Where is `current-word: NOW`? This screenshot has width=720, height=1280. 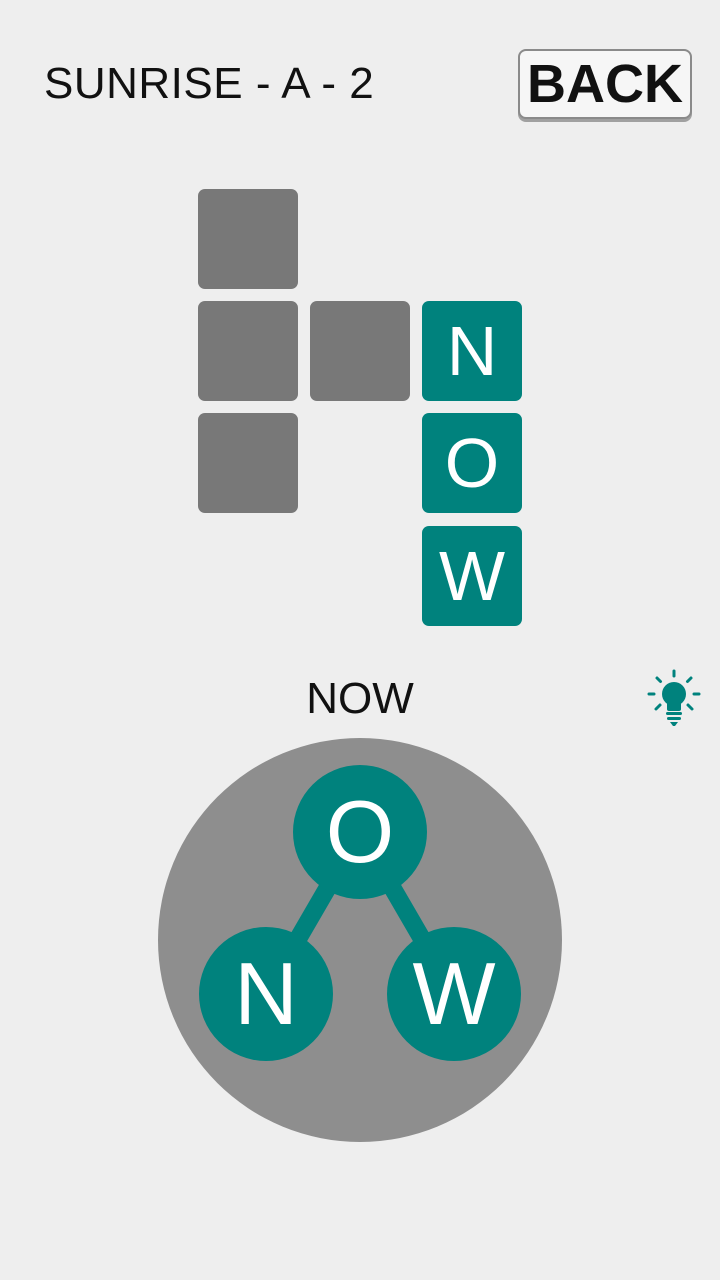
current-word: NOW is located at coordinates (360, 698).